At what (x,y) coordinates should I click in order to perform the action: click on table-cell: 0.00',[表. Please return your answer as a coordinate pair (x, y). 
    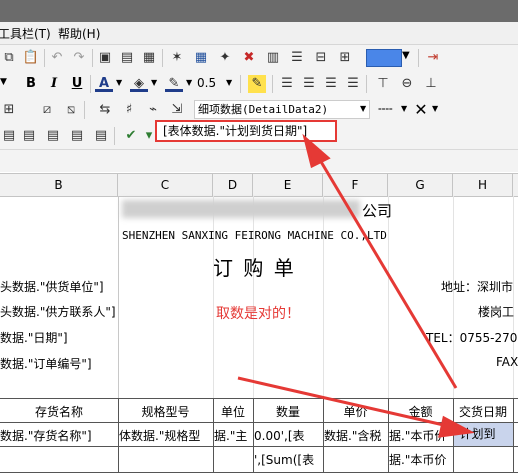
    Looking at the image, I should click on (288, 435).